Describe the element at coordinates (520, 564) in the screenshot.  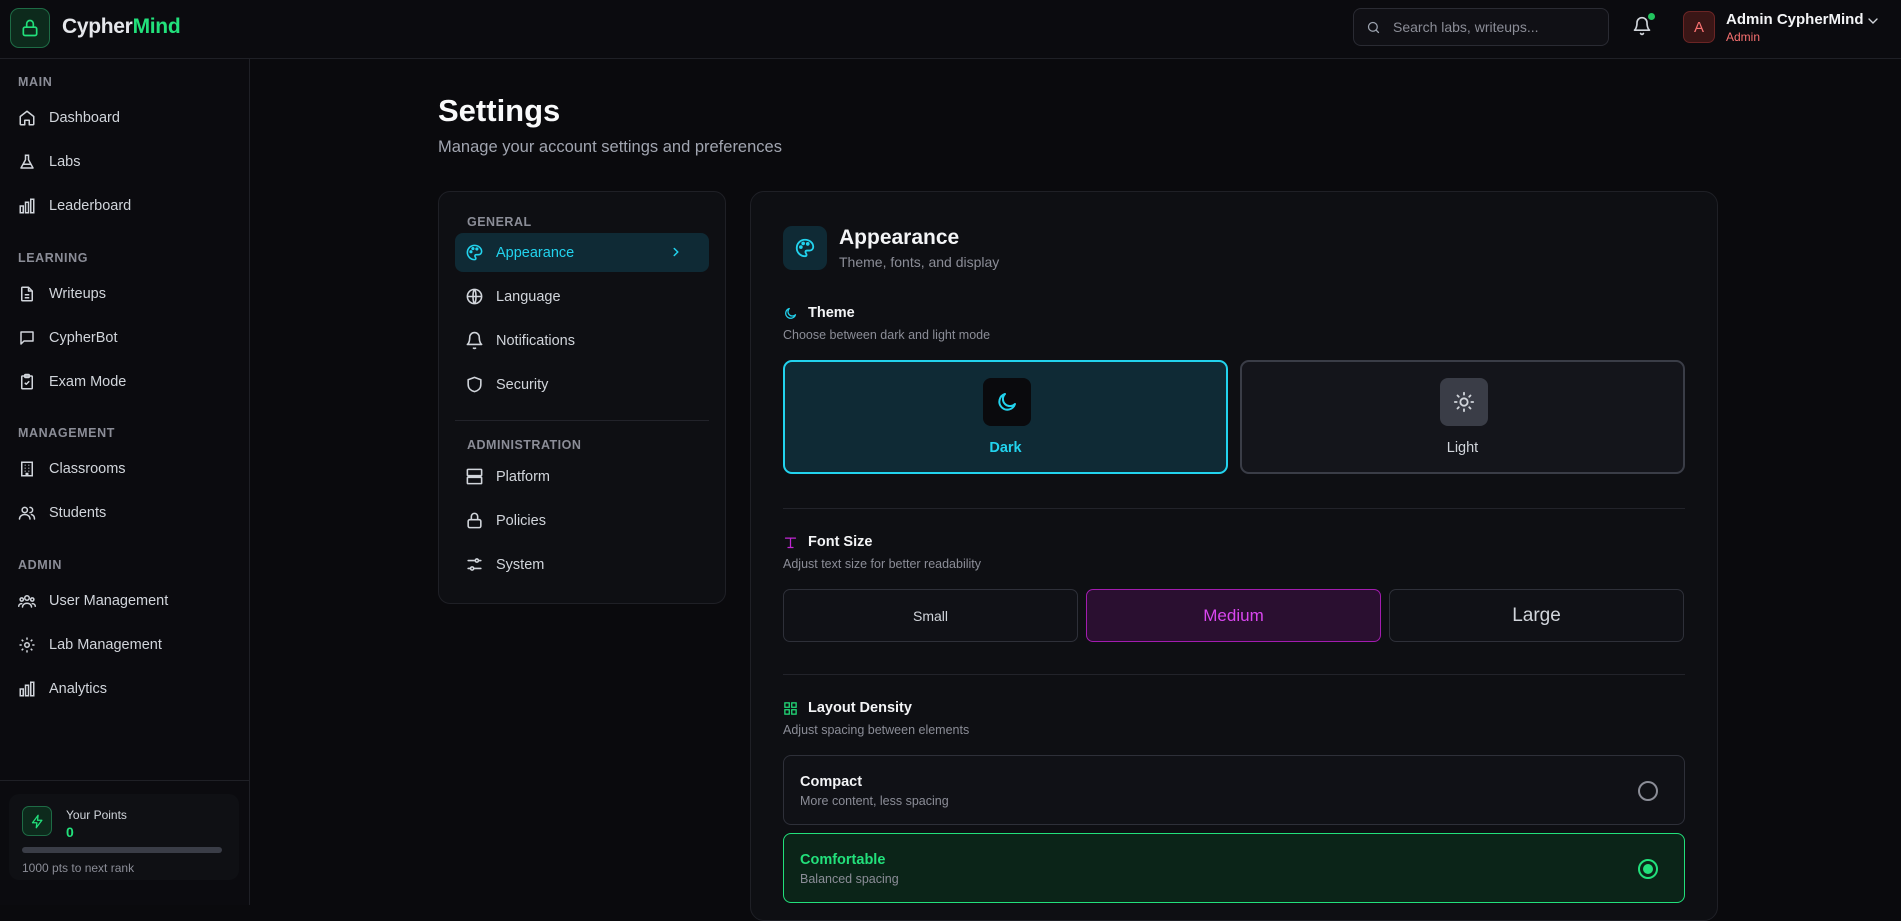
I see `settings-tab-label: System` at that location.